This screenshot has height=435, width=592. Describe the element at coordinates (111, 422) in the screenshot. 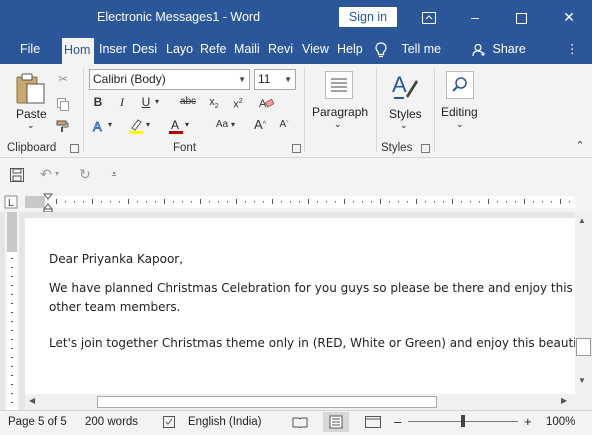

I see `word-count: 200 words` at that location.